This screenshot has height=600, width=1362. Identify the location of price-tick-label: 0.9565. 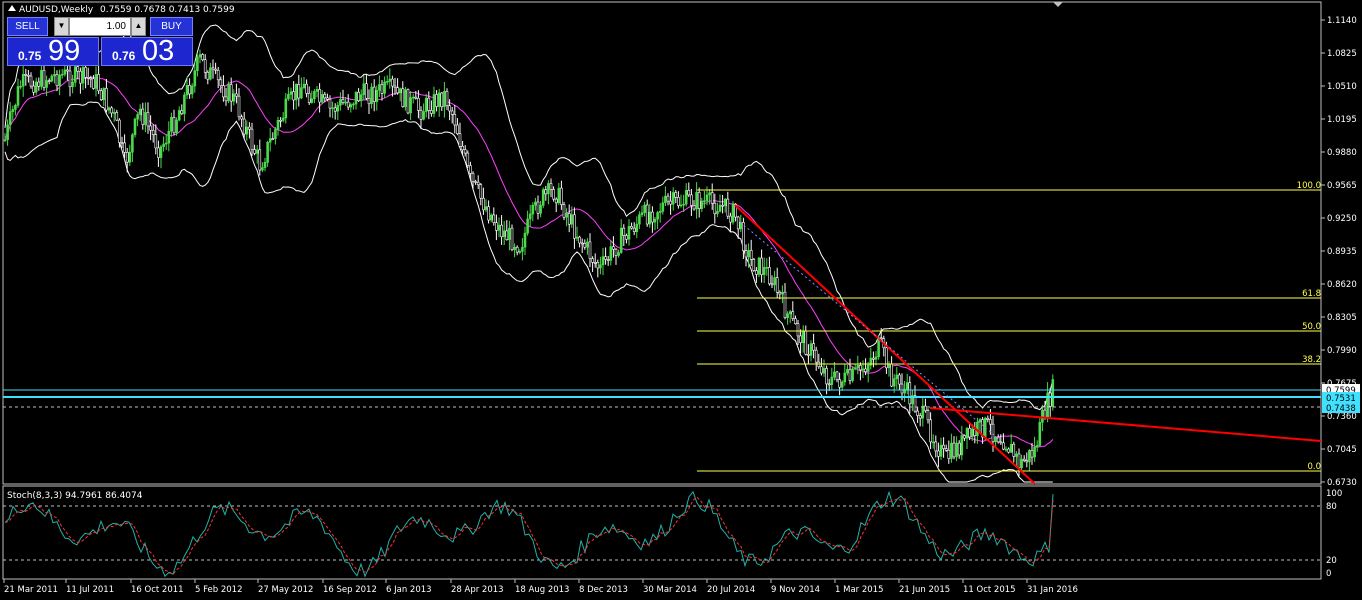
(1342, 186).